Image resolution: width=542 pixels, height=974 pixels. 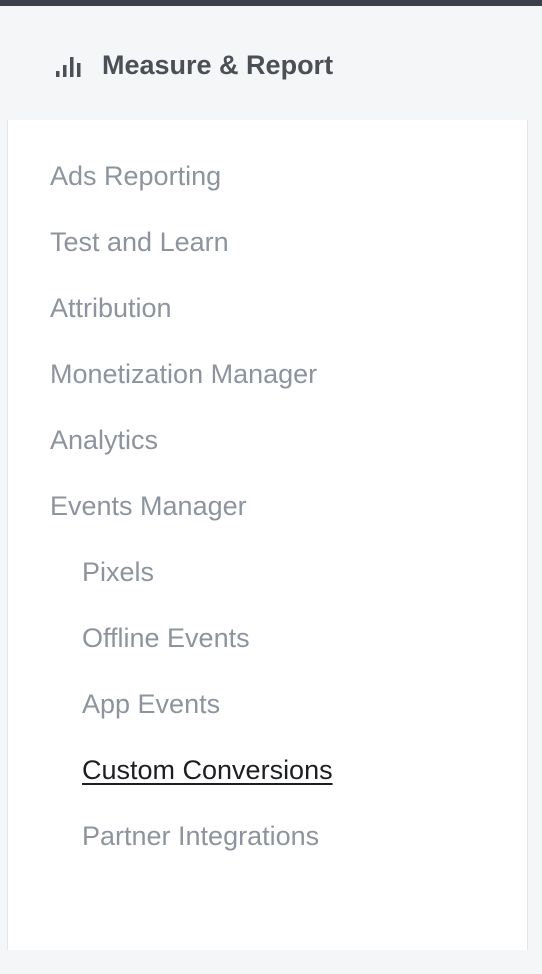 I want to click on nav-subitem-partner-integrations: Partner Integrations, so click(x=200, y=836).